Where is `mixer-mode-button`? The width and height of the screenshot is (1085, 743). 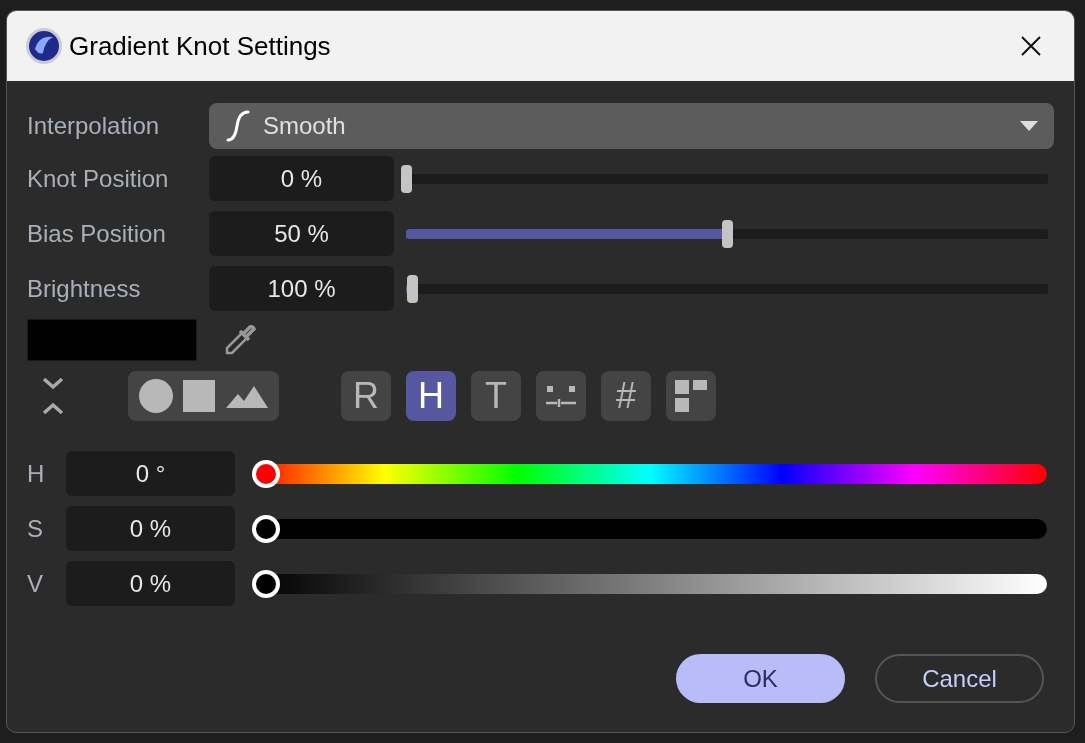
mixer-mode-button is located at coordinates (561, 396).